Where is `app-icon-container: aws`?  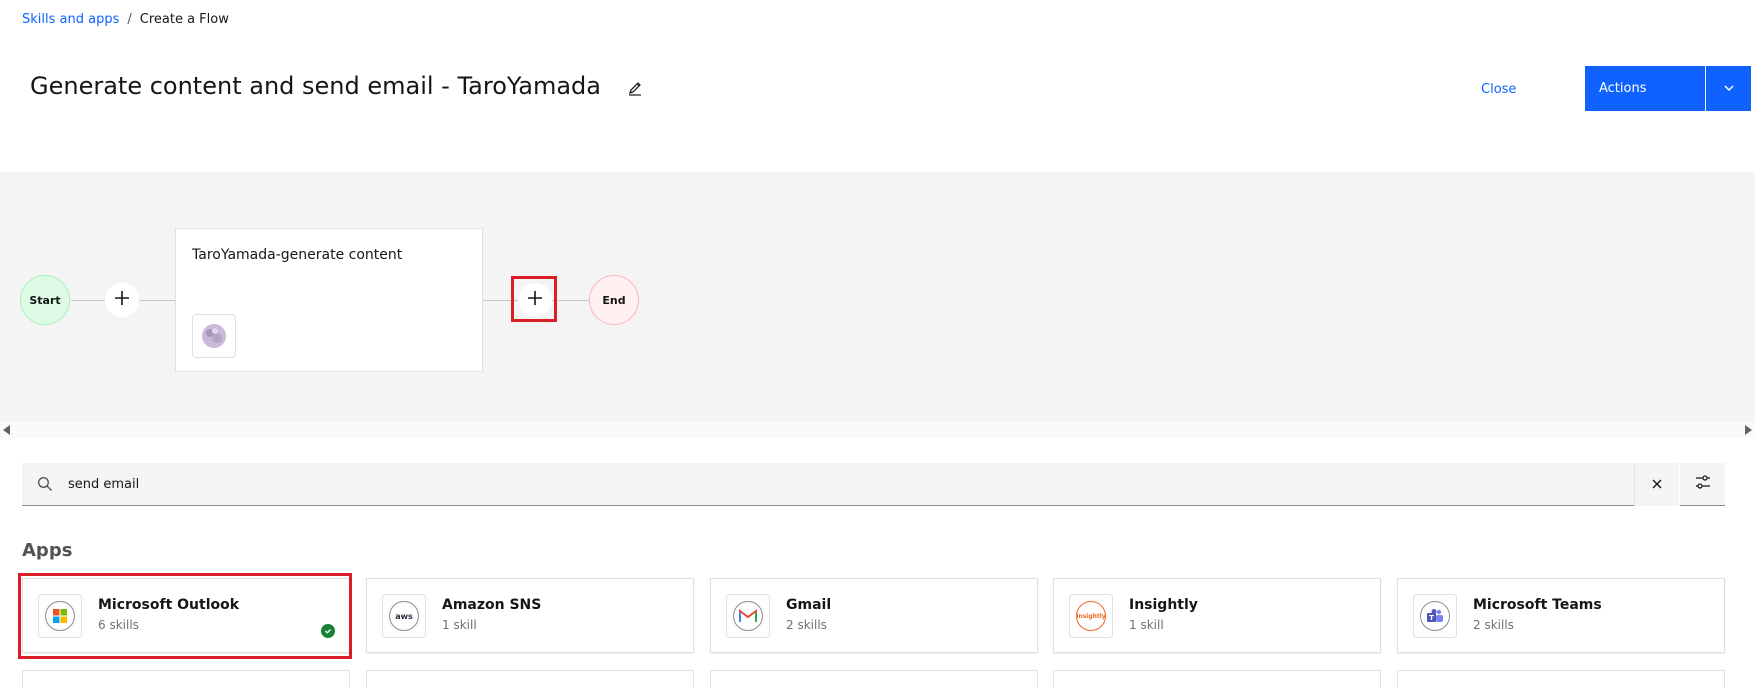 app-icon-container: aws is located at coordinates (404, 616).